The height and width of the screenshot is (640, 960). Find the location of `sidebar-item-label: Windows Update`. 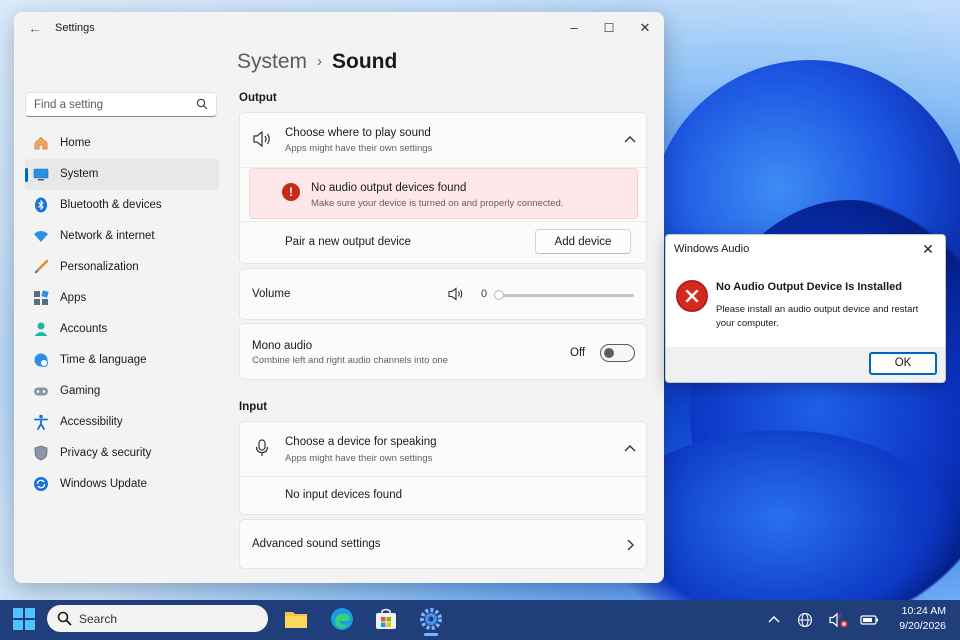

sidebar-item-label: Windows Update is located at coordinates (103, 484).